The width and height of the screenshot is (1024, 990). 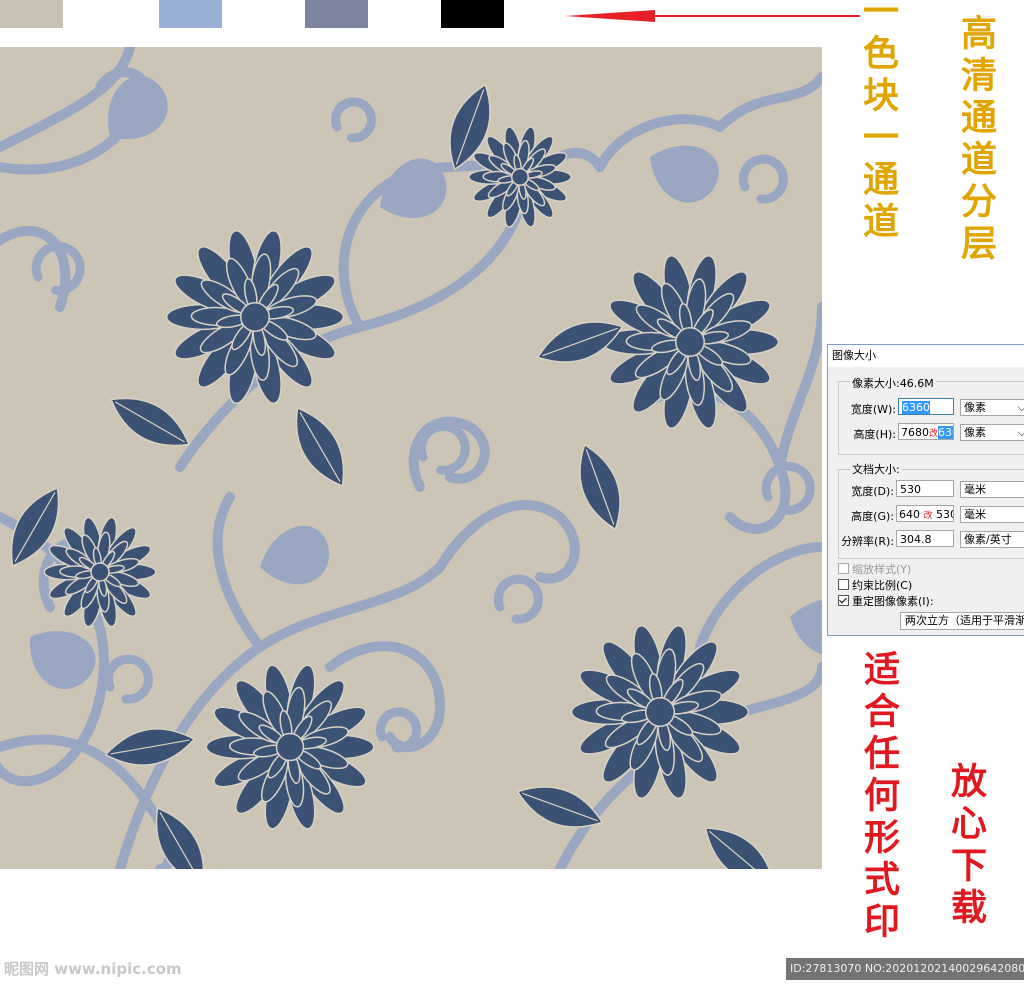 I want to click on doc-width-unit-select: 毫米, so click(x=992, y=489).